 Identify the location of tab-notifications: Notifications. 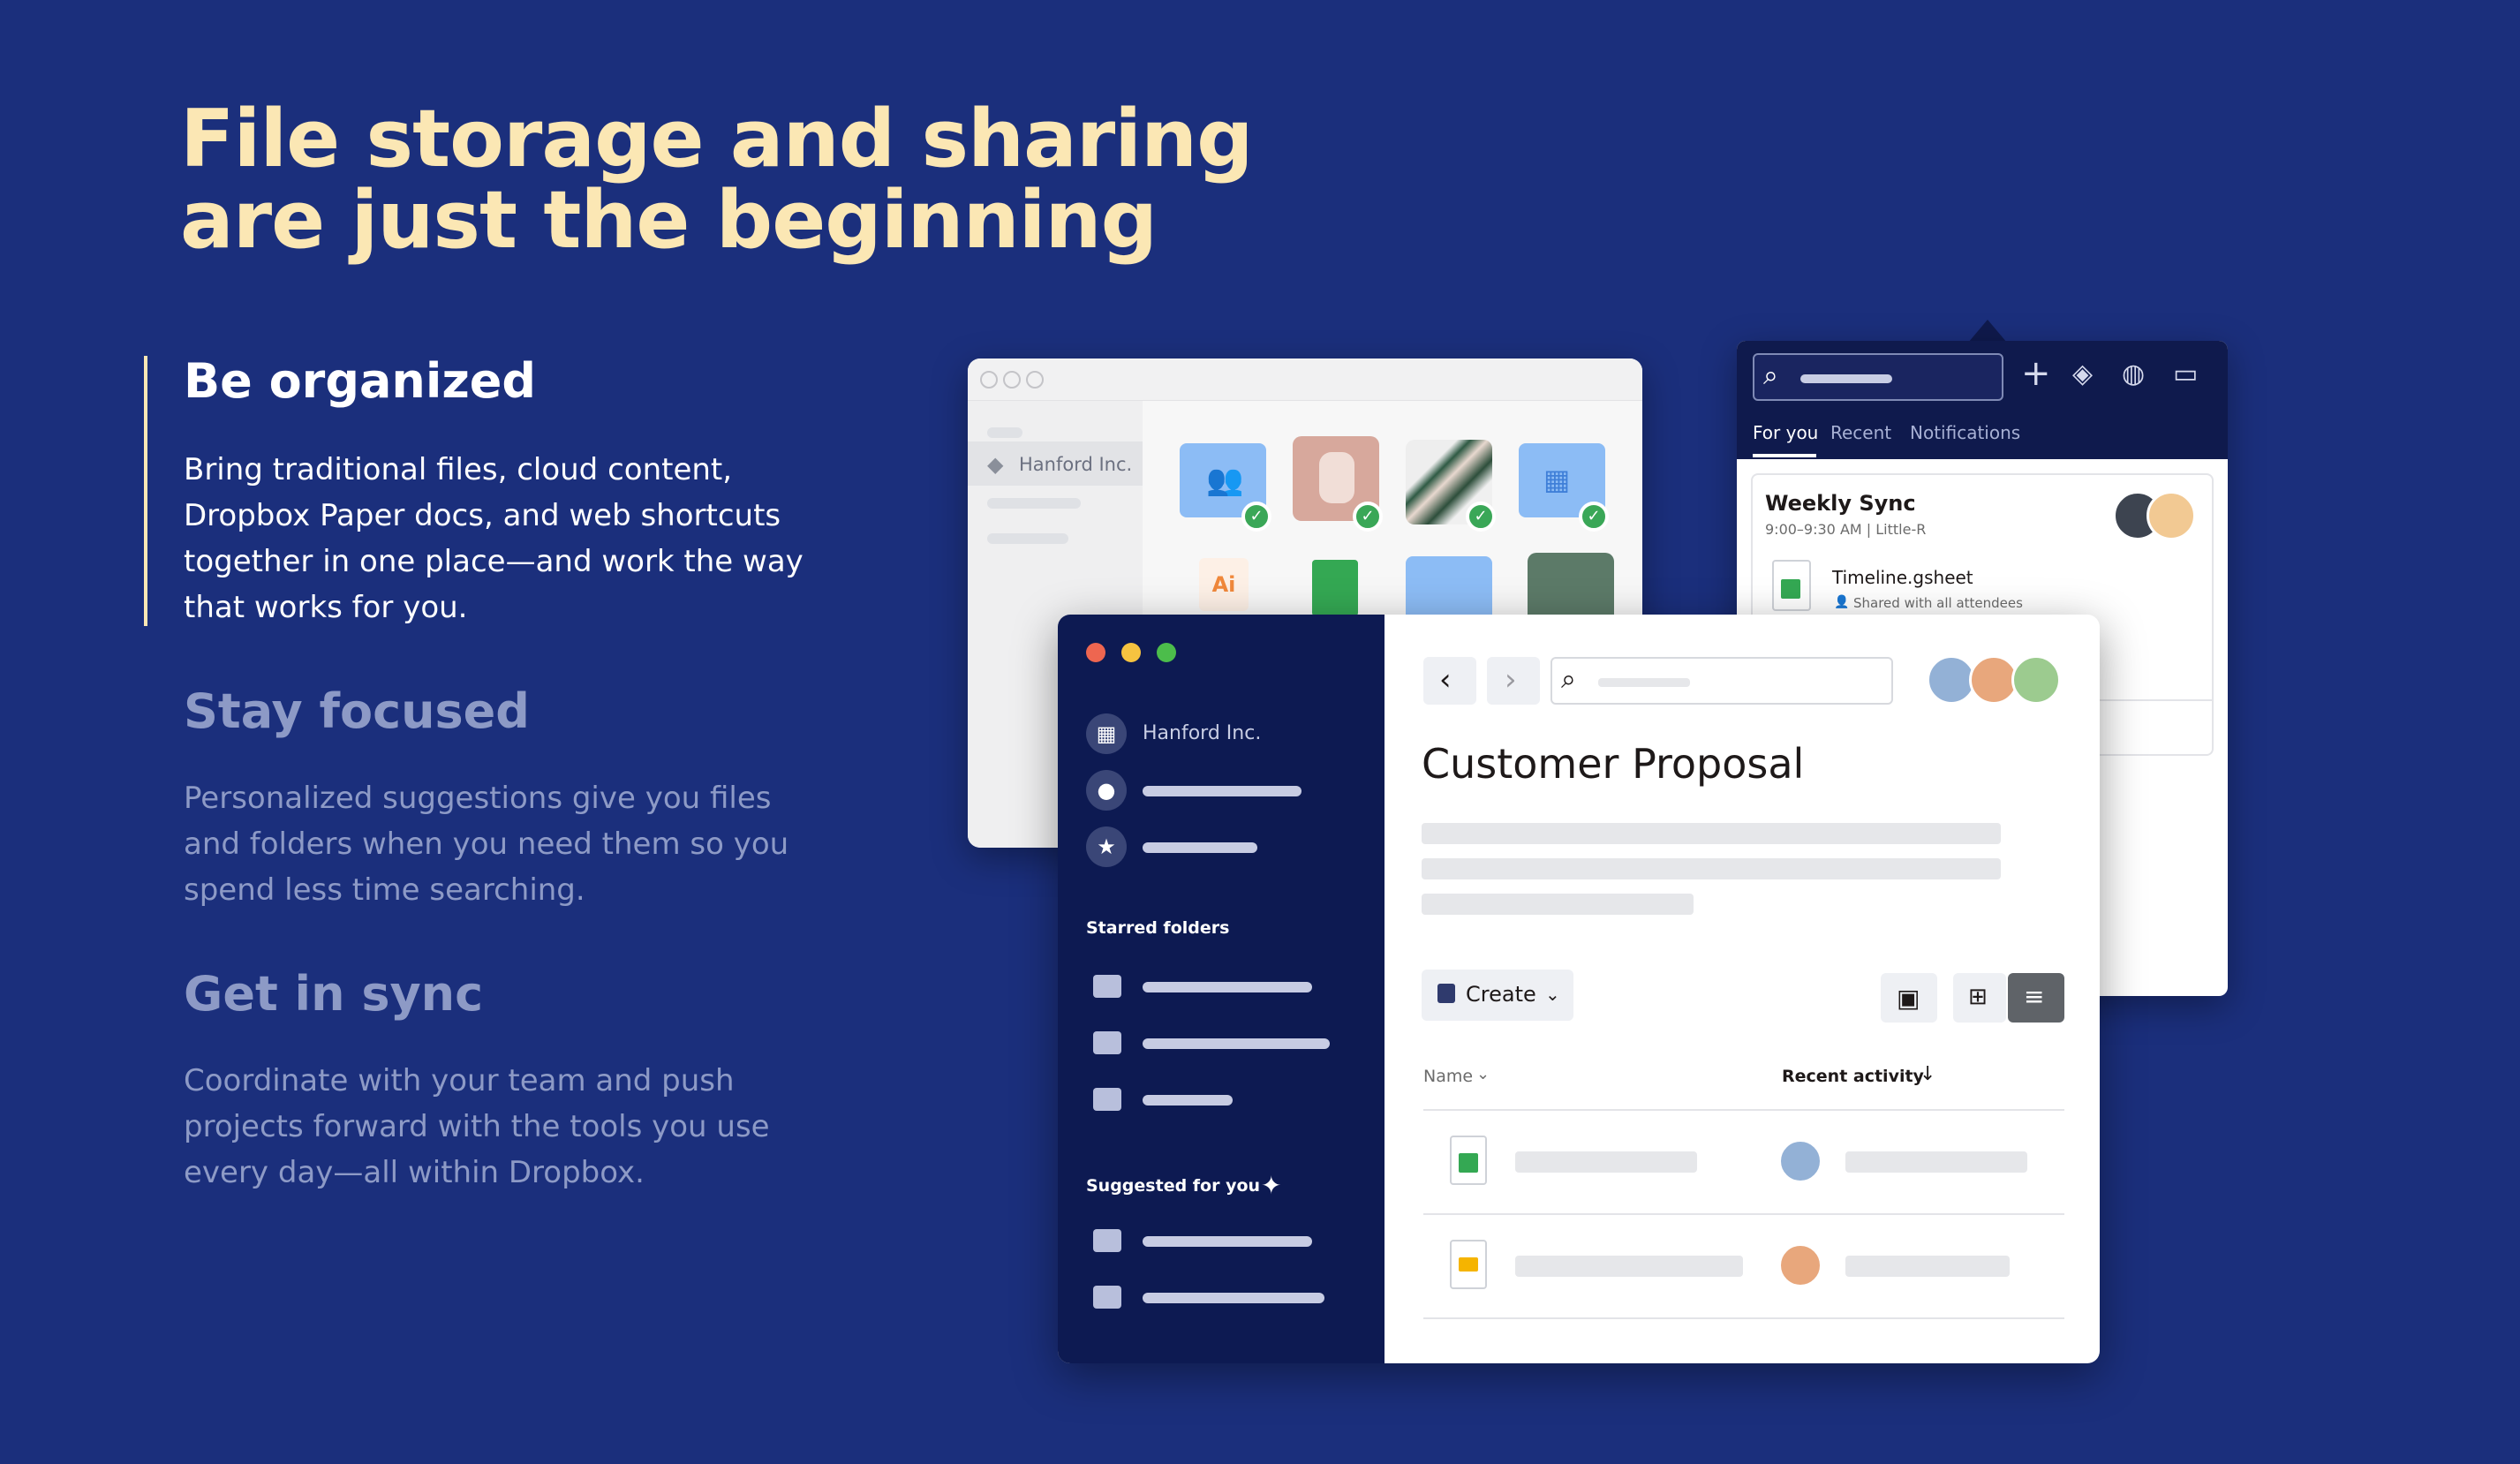
(1965, 432).